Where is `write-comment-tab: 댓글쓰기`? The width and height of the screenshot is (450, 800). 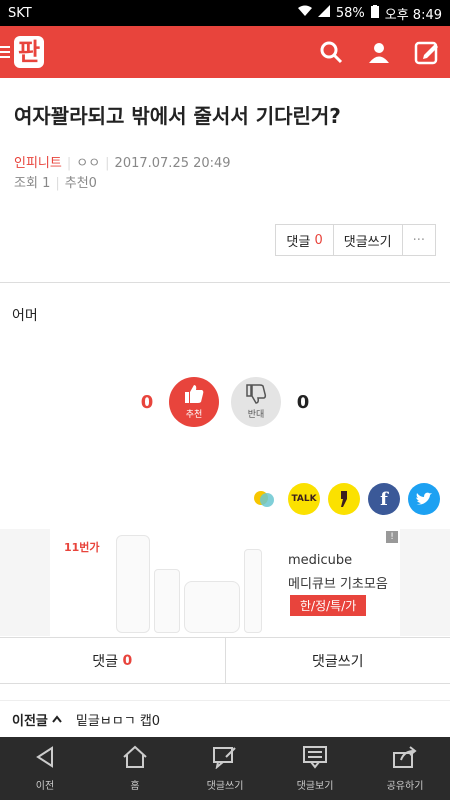 write-comment-tab: 댓글쓰기 is located at coordinates (338, 660).